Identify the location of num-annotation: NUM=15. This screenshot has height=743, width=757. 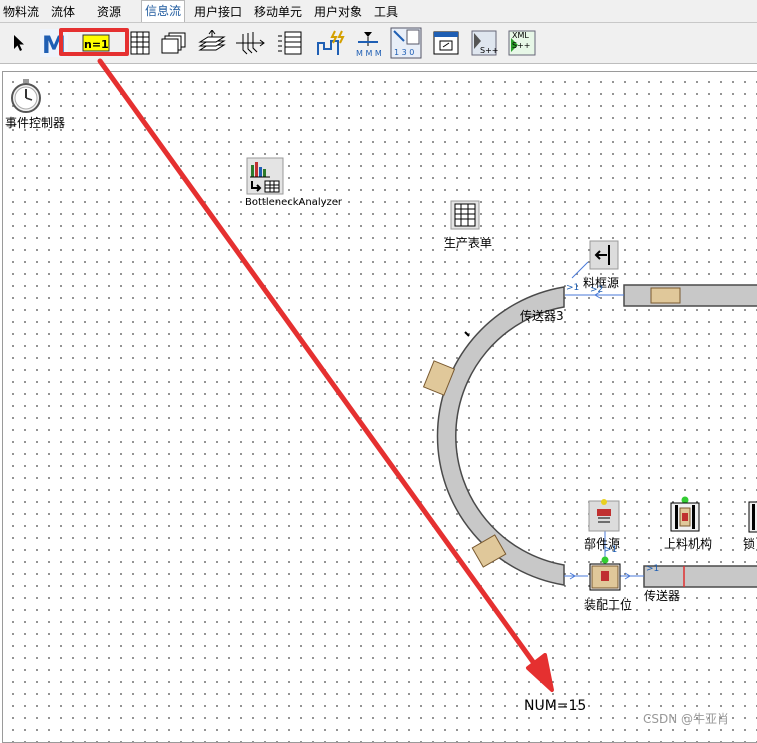
(555, 706).